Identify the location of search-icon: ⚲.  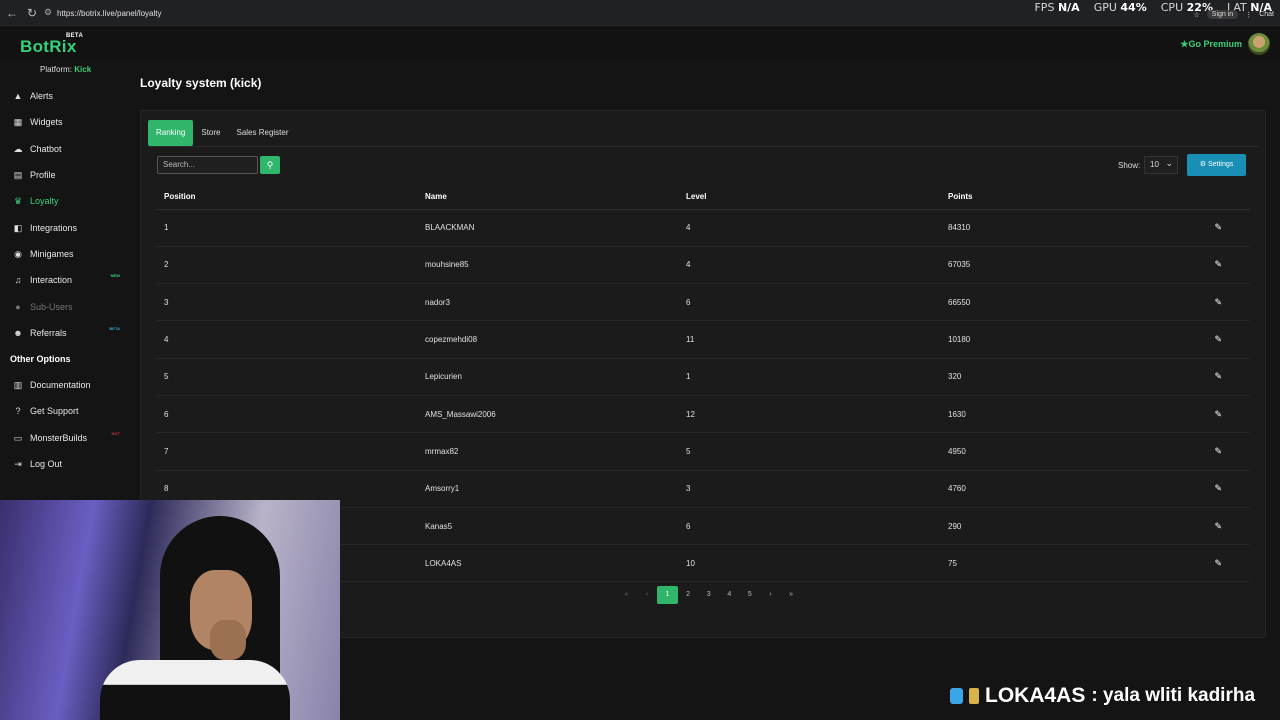
(270, 165).